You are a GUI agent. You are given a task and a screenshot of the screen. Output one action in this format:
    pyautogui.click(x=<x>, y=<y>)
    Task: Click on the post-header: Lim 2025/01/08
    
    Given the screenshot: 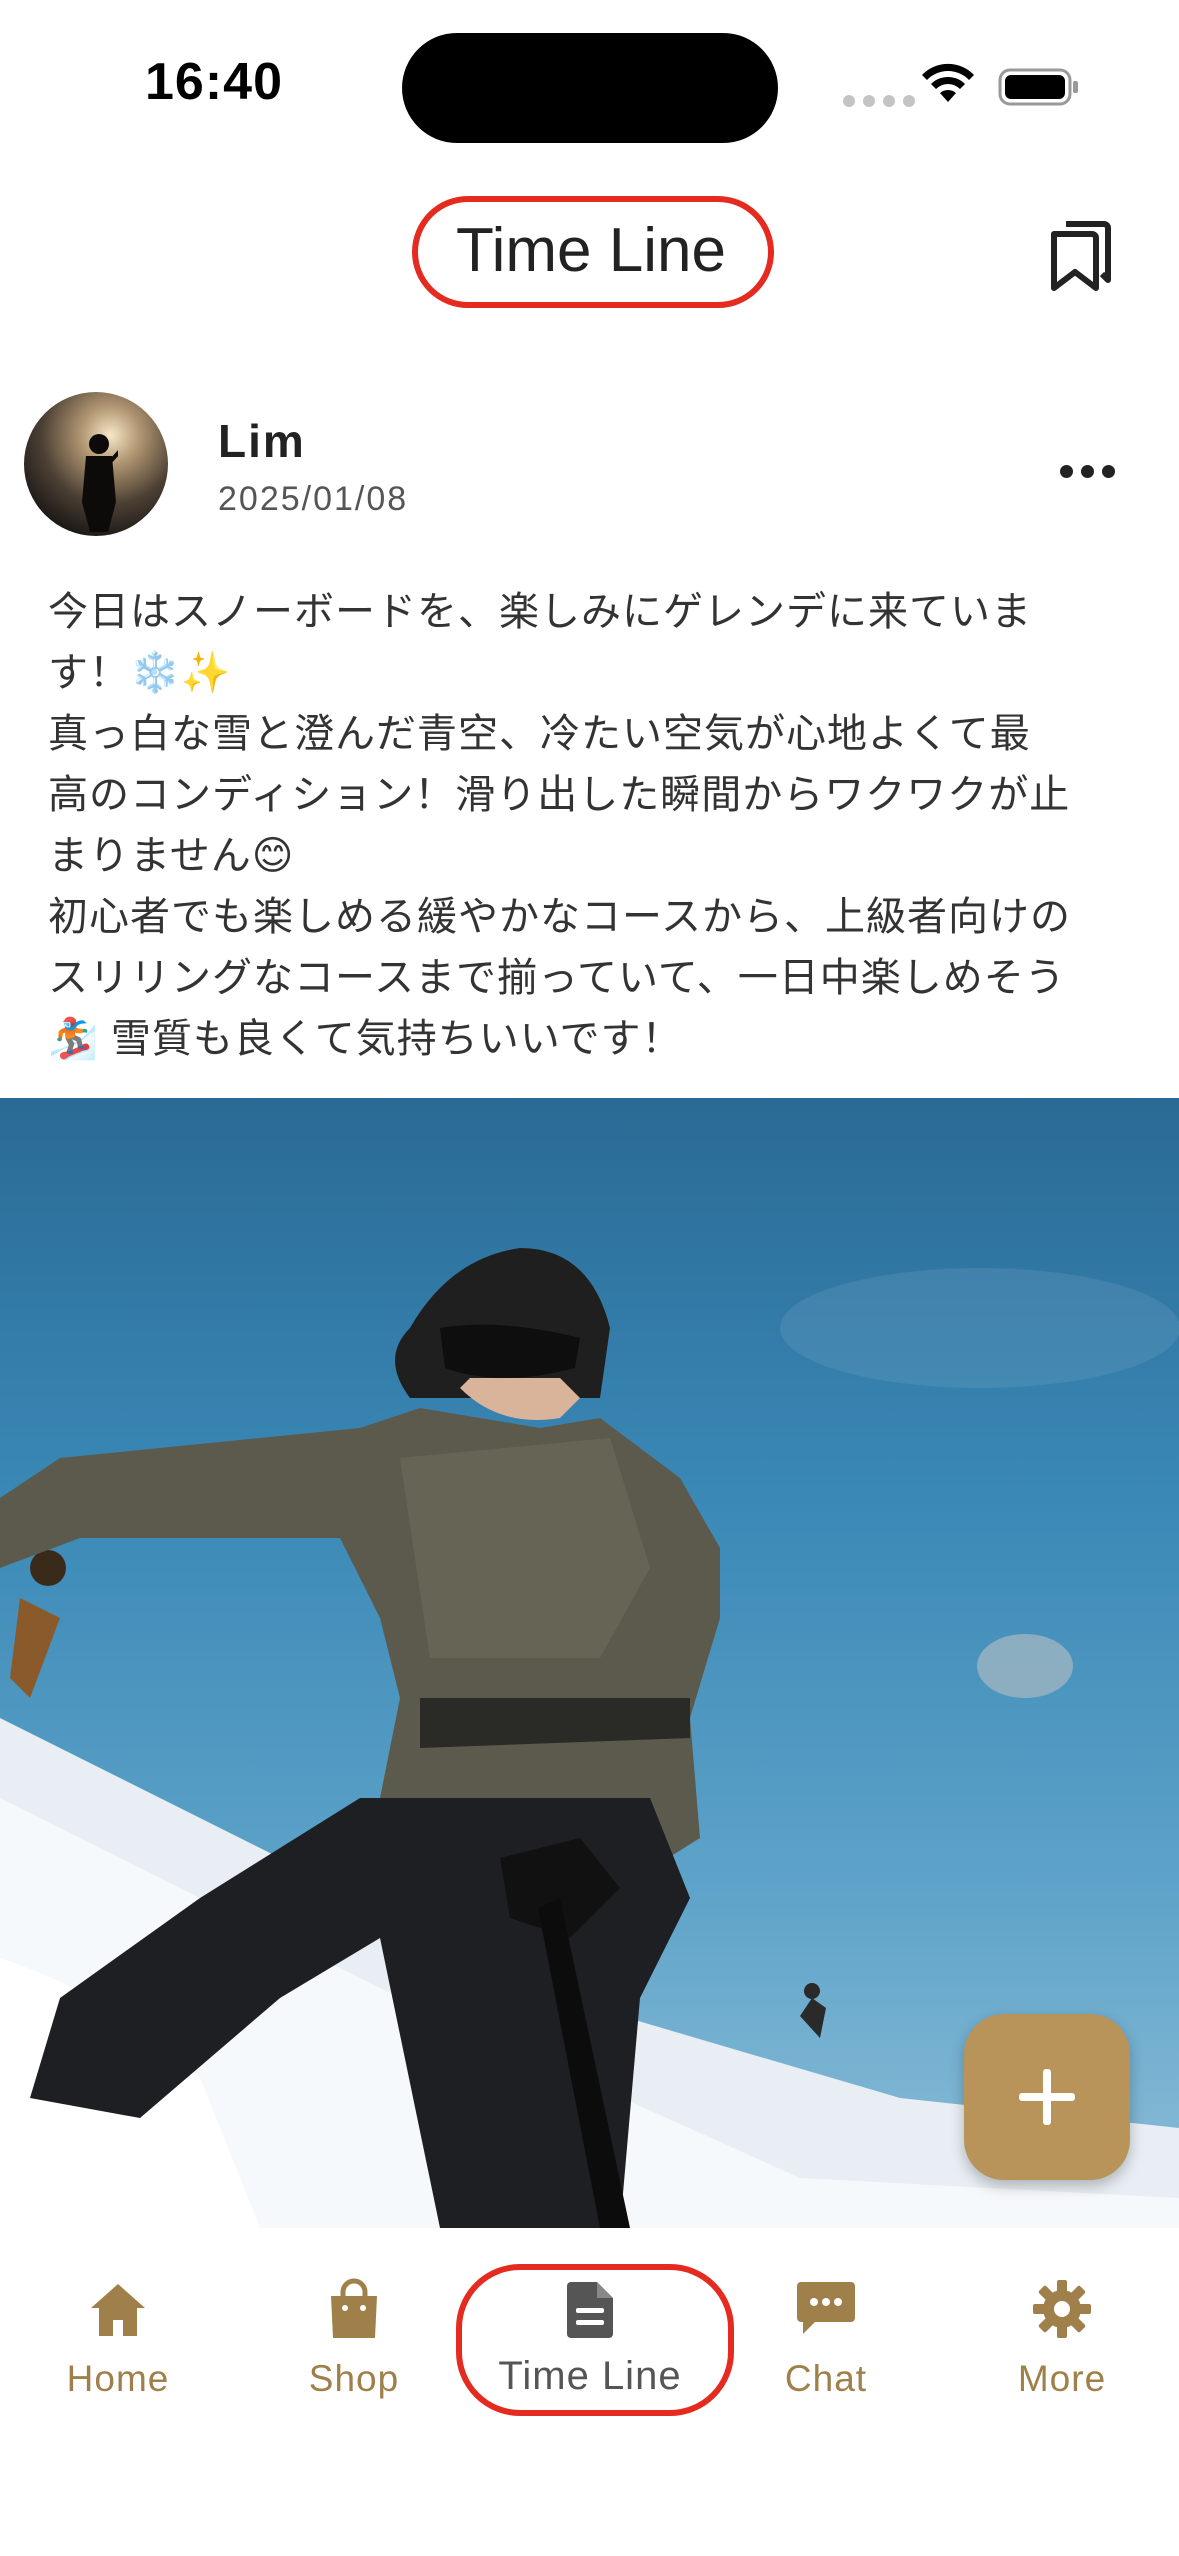 What is the action you would take?
    pyautogui.click(x=589, y=460)
    